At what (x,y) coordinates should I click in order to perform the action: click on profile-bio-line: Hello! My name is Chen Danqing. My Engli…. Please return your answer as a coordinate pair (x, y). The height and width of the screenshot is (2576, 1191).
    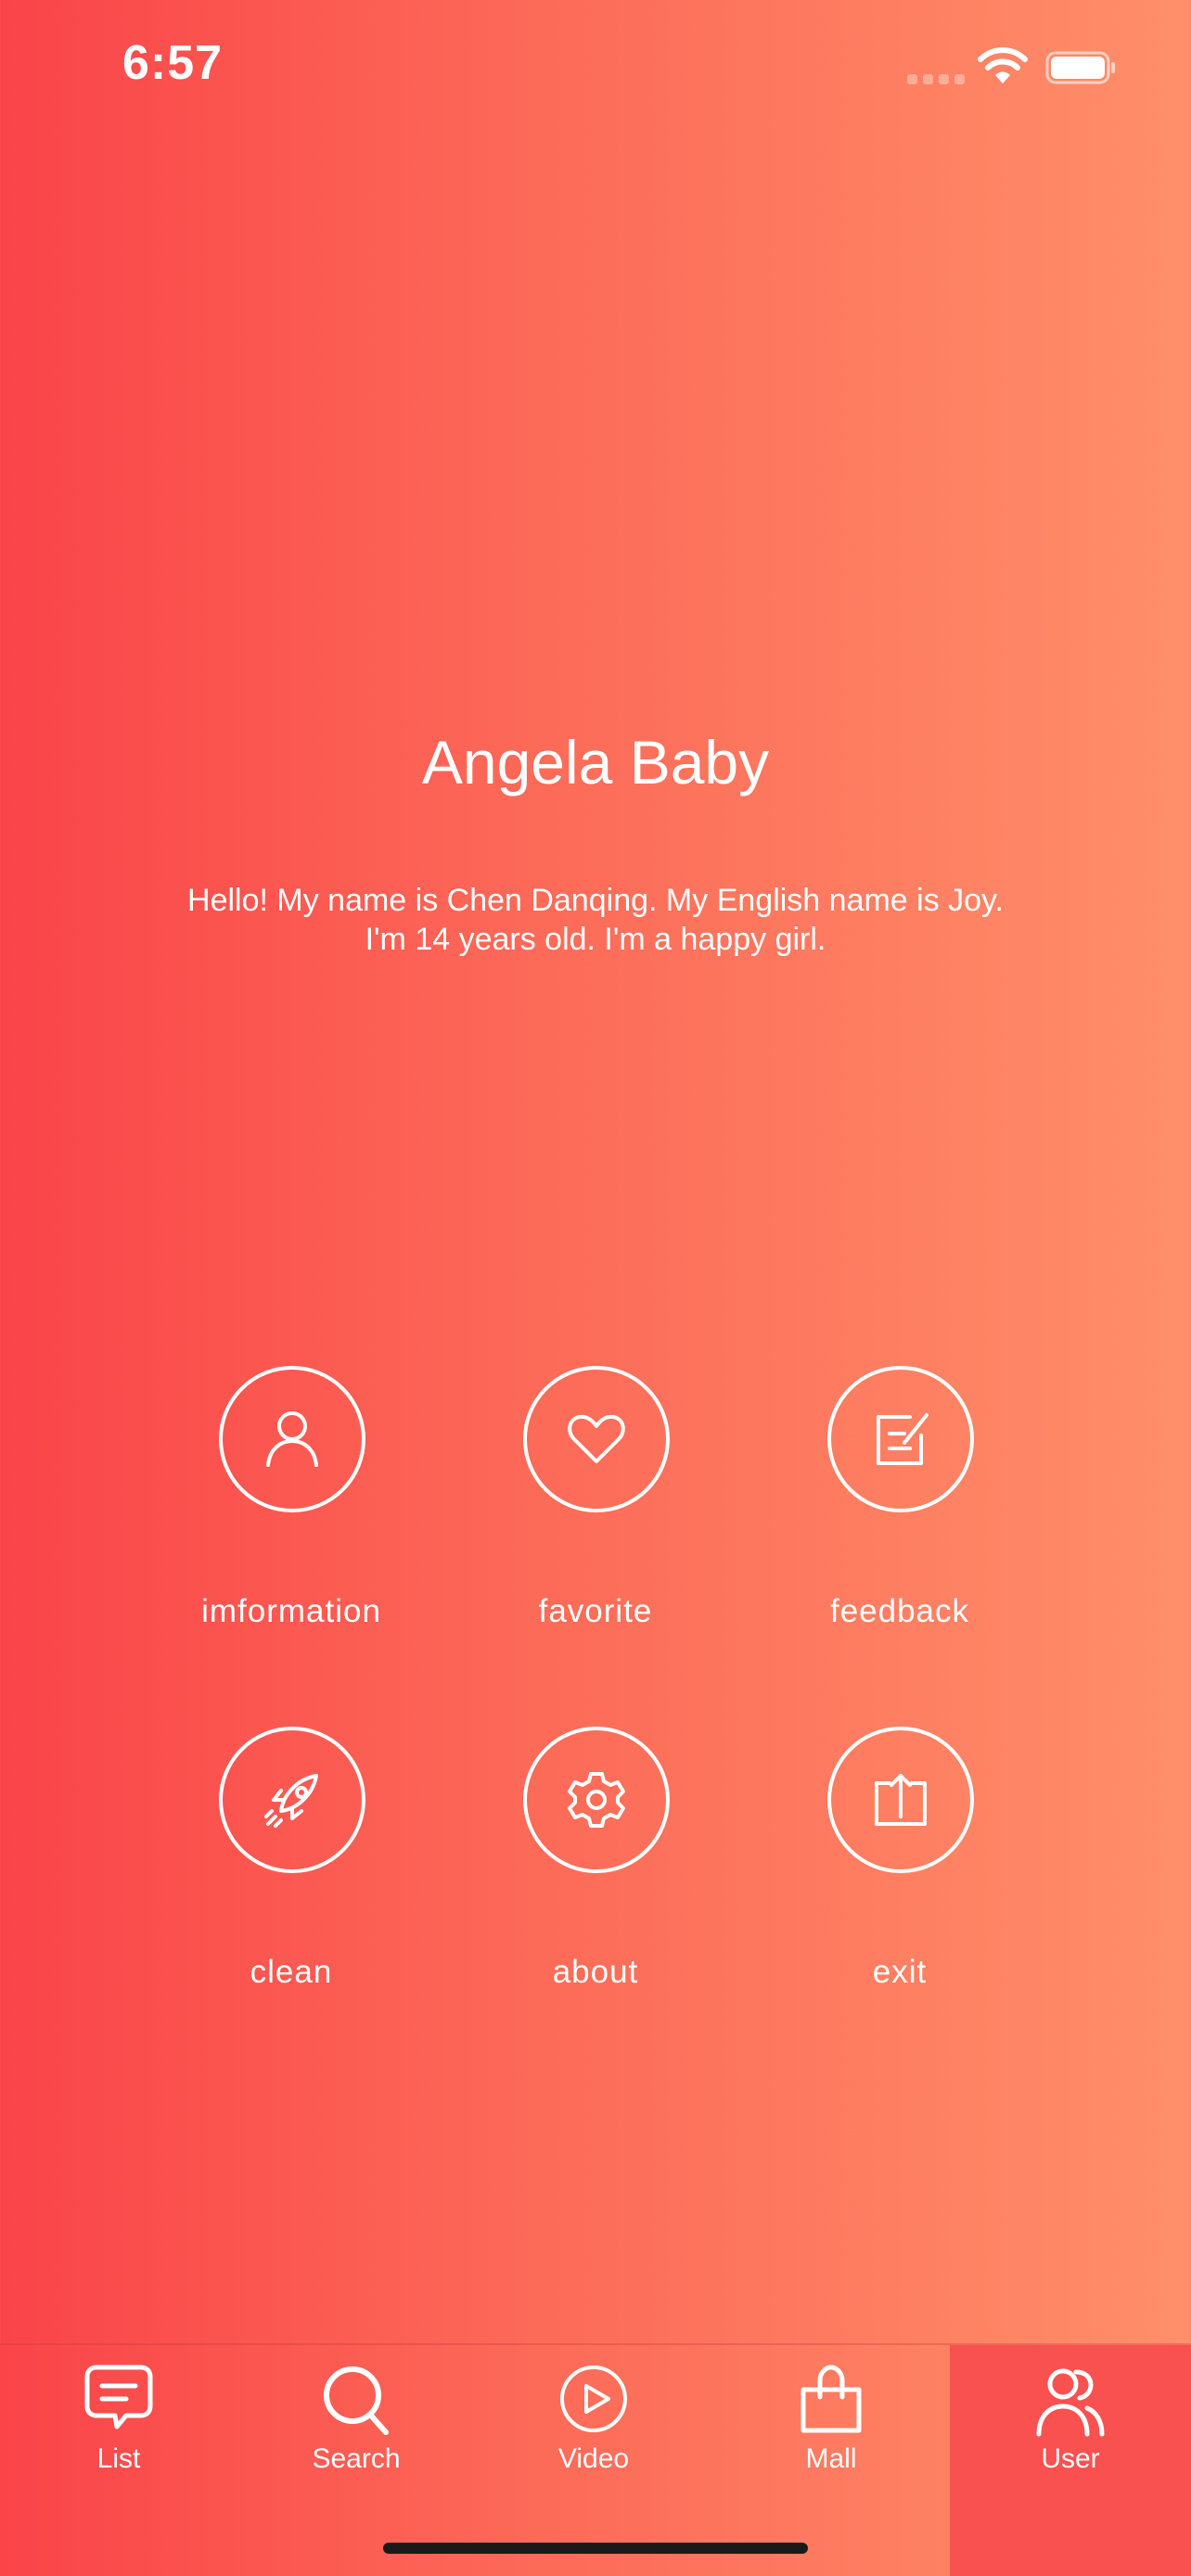
    Looking at the image, I should click on (595, 900).